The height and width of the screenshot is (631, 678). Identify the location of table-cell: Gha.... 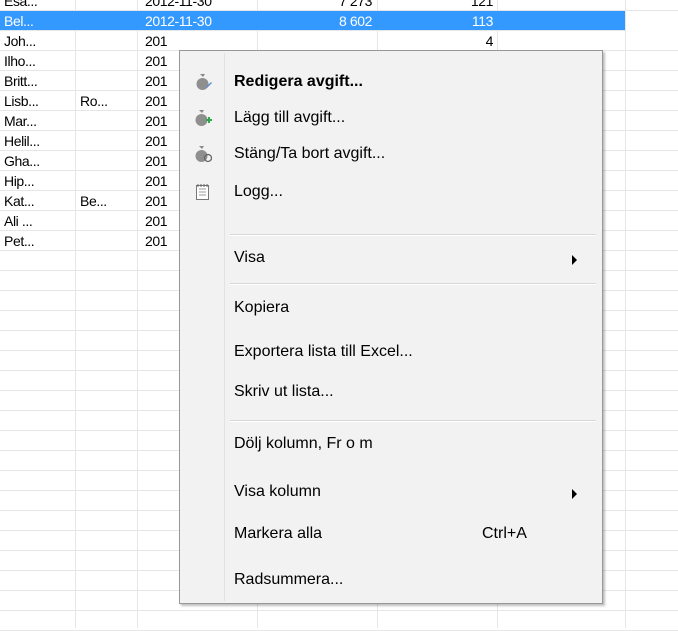
(22, 161).